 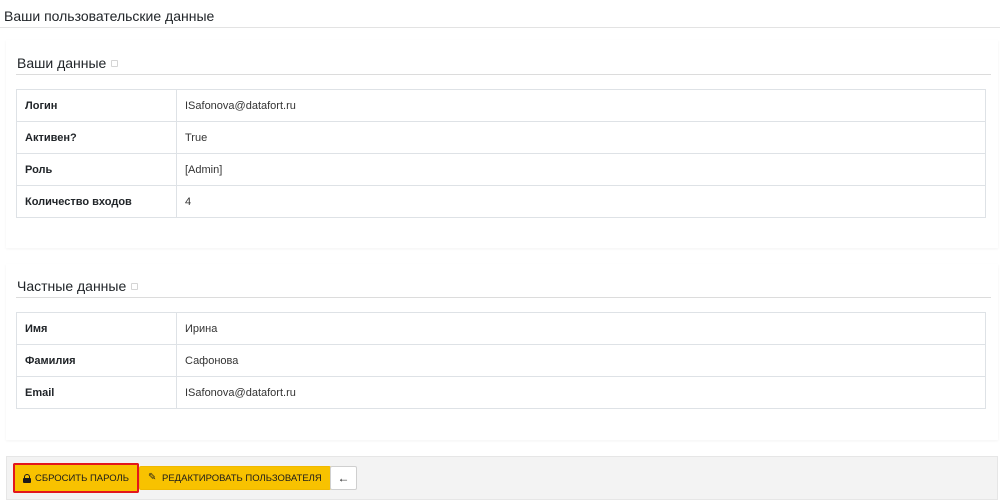 I want to click on table-row: Количество входов 4, so click(x=501, y=201).